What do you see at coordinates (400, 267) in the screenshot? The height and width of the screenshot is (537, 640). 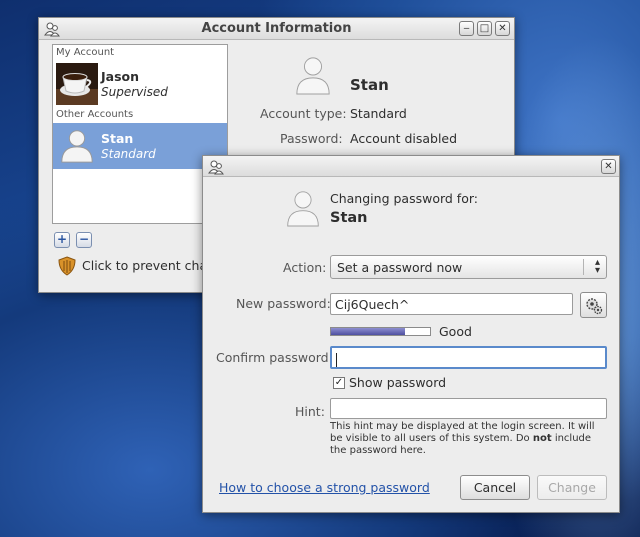 I see `action-combobox-value: Set a password now` at bounding box center [400, 267].